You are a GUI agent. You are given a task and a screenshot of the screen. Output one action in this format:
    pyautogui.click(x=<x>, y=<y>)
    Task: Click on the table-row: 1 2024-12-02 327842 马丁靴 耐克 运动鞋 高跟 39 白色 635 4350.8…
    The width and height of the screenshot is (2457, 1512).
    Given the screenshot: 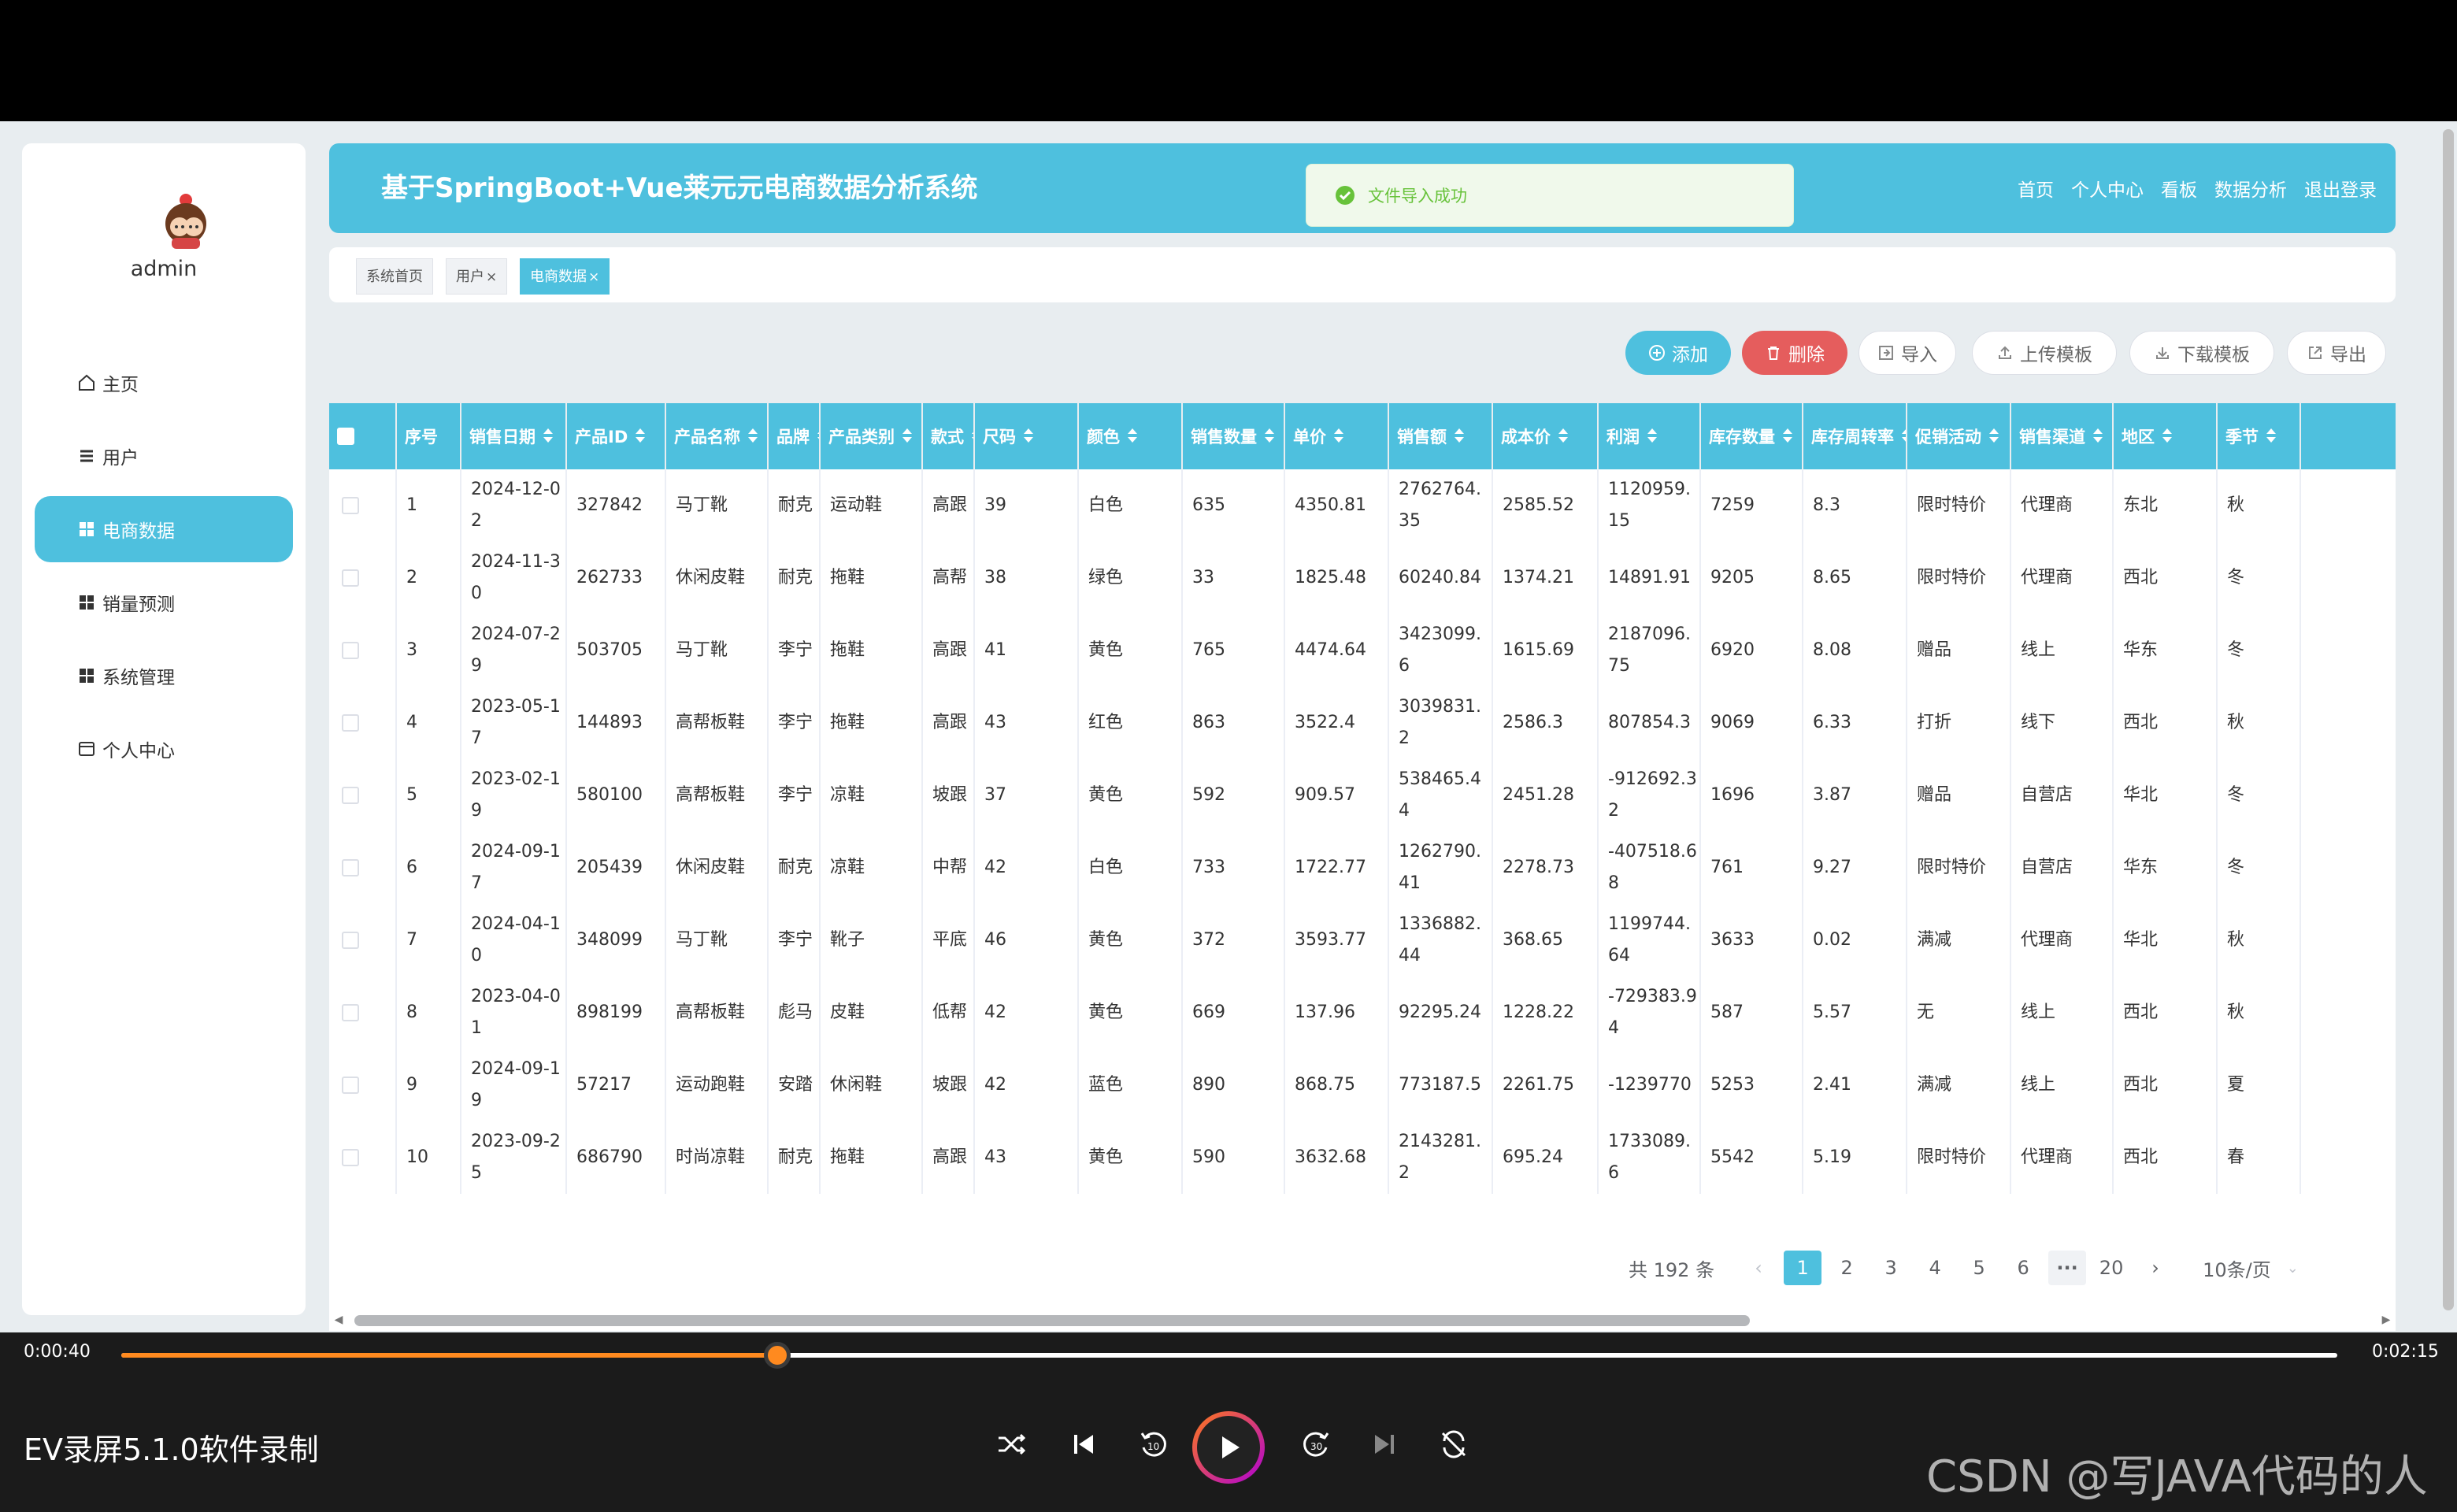 What is the action you would take?
    pyautogui.click(x=1362, y=505)
    